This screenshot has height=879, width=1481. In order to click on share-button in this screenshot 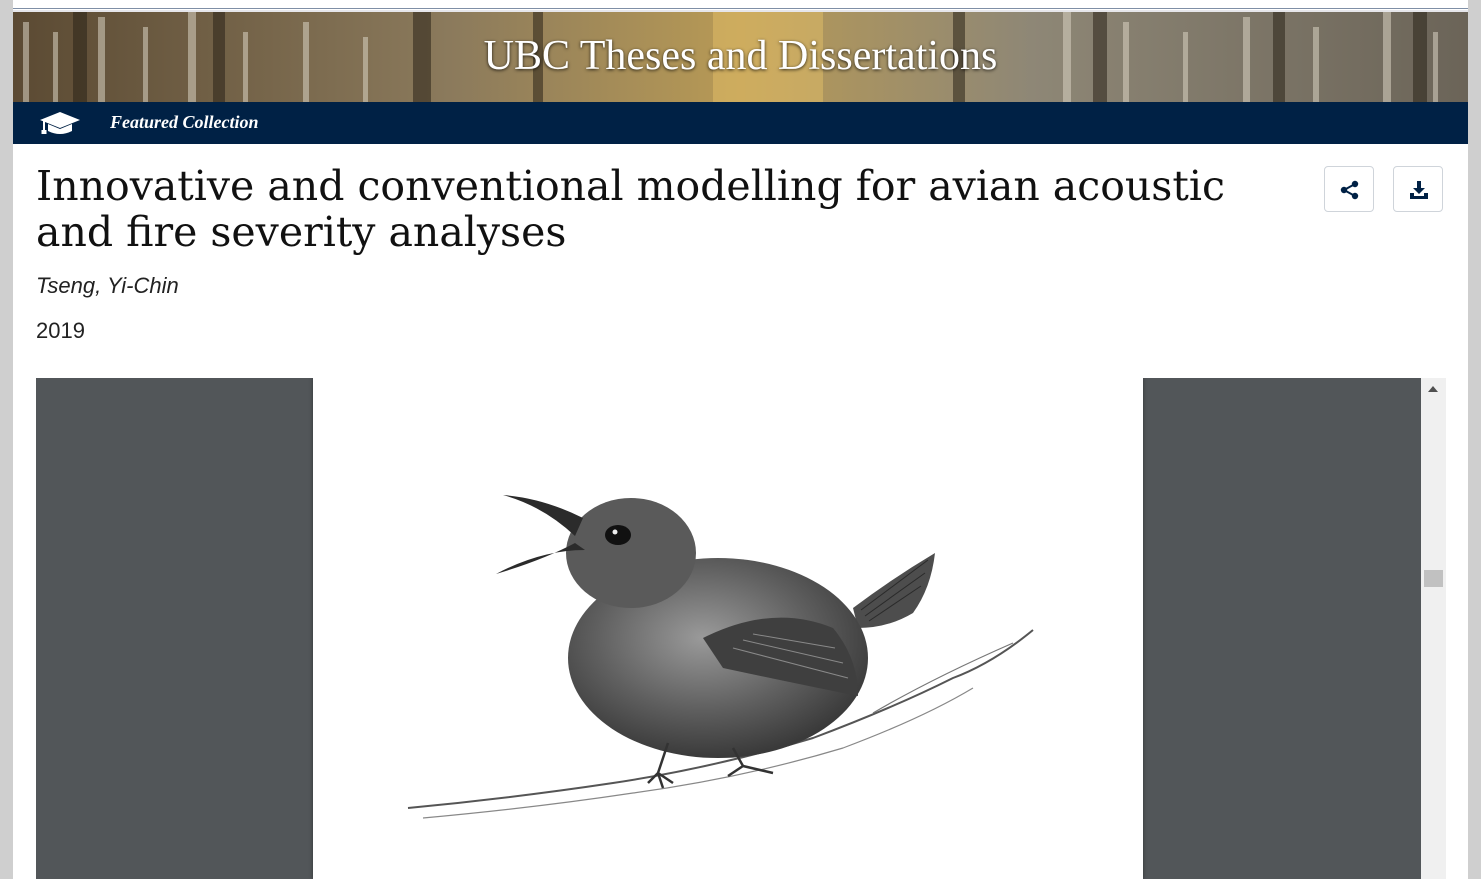, I will do `click(1349, 189)`.